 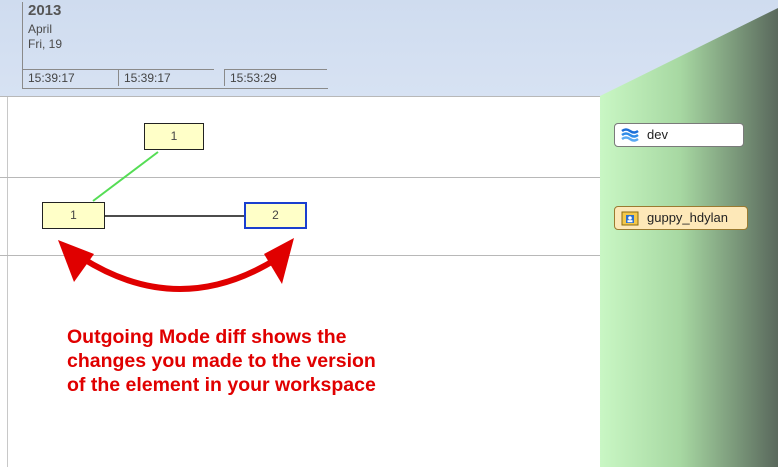 What do you see at coordinates (207, 337) in the screenshot?
I see `annotation-line-1: Outgoing Mode diff shows the` at bounding box center [207, 337].